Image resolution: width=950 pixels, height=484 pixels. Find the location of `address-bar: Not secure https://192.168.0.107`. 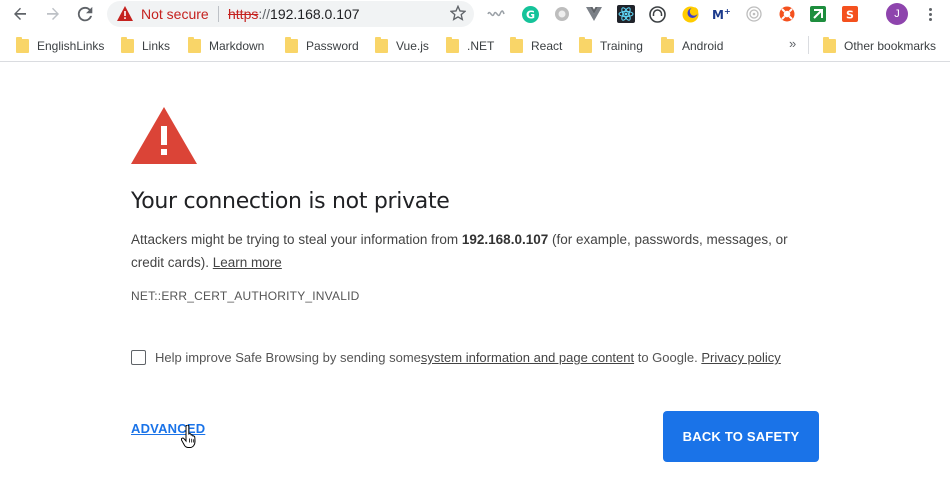

address-bar: Not secure https://192.168.0.107 is located at coordinates (290, 14).